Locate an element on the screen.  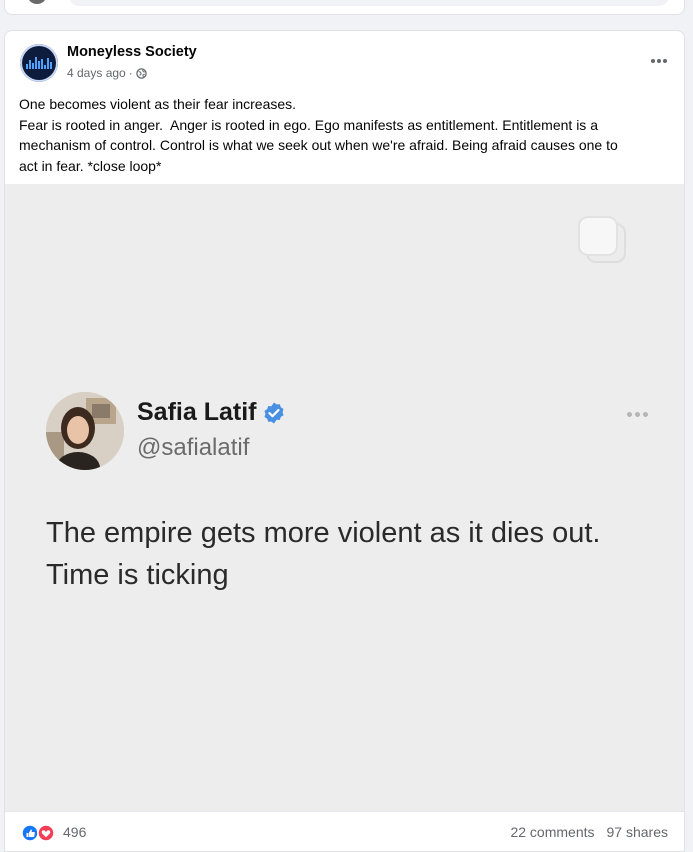
post-options-button is located at coordinates (659, 61).